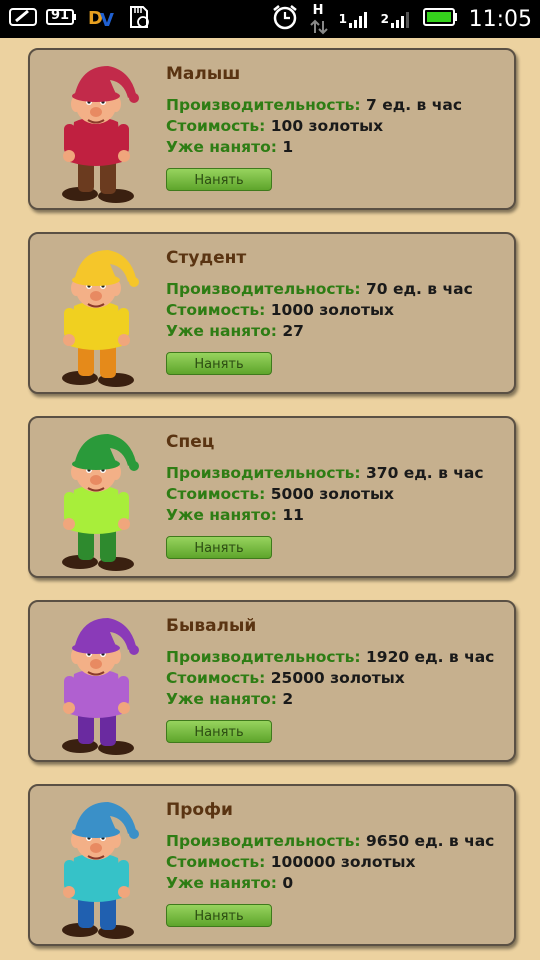  I want to click on productivity-row: Производительность: 370 ед. в час, so click(325, 473).